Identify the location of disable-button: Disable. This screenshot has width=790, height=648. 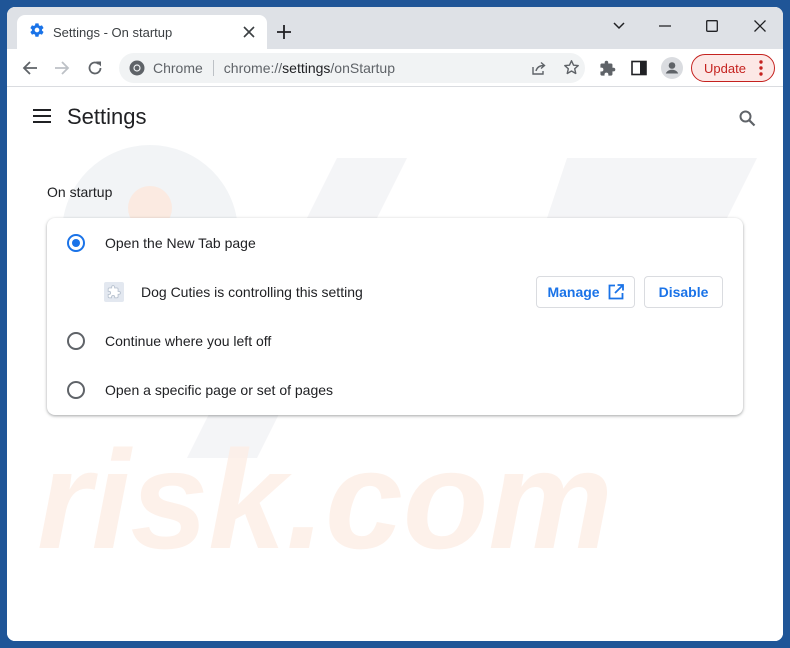
(683, 292).